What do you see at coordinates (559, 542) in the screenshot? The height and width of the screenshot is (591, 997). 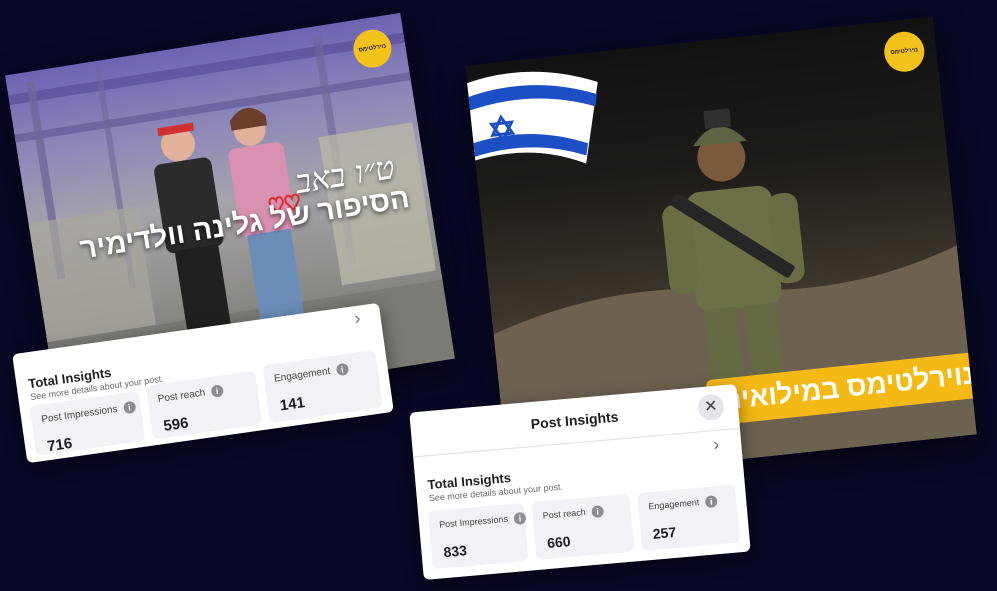 I see `metric-value: 660` at bounding box center [559, 542].